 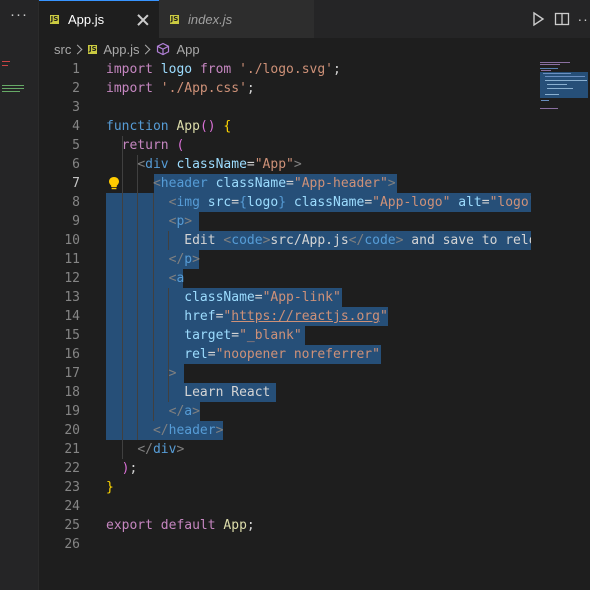 What do you see at coordinates (285, 468) in the screenshot?
I see `code-line: 22 );` at bounding box center [285, 468].